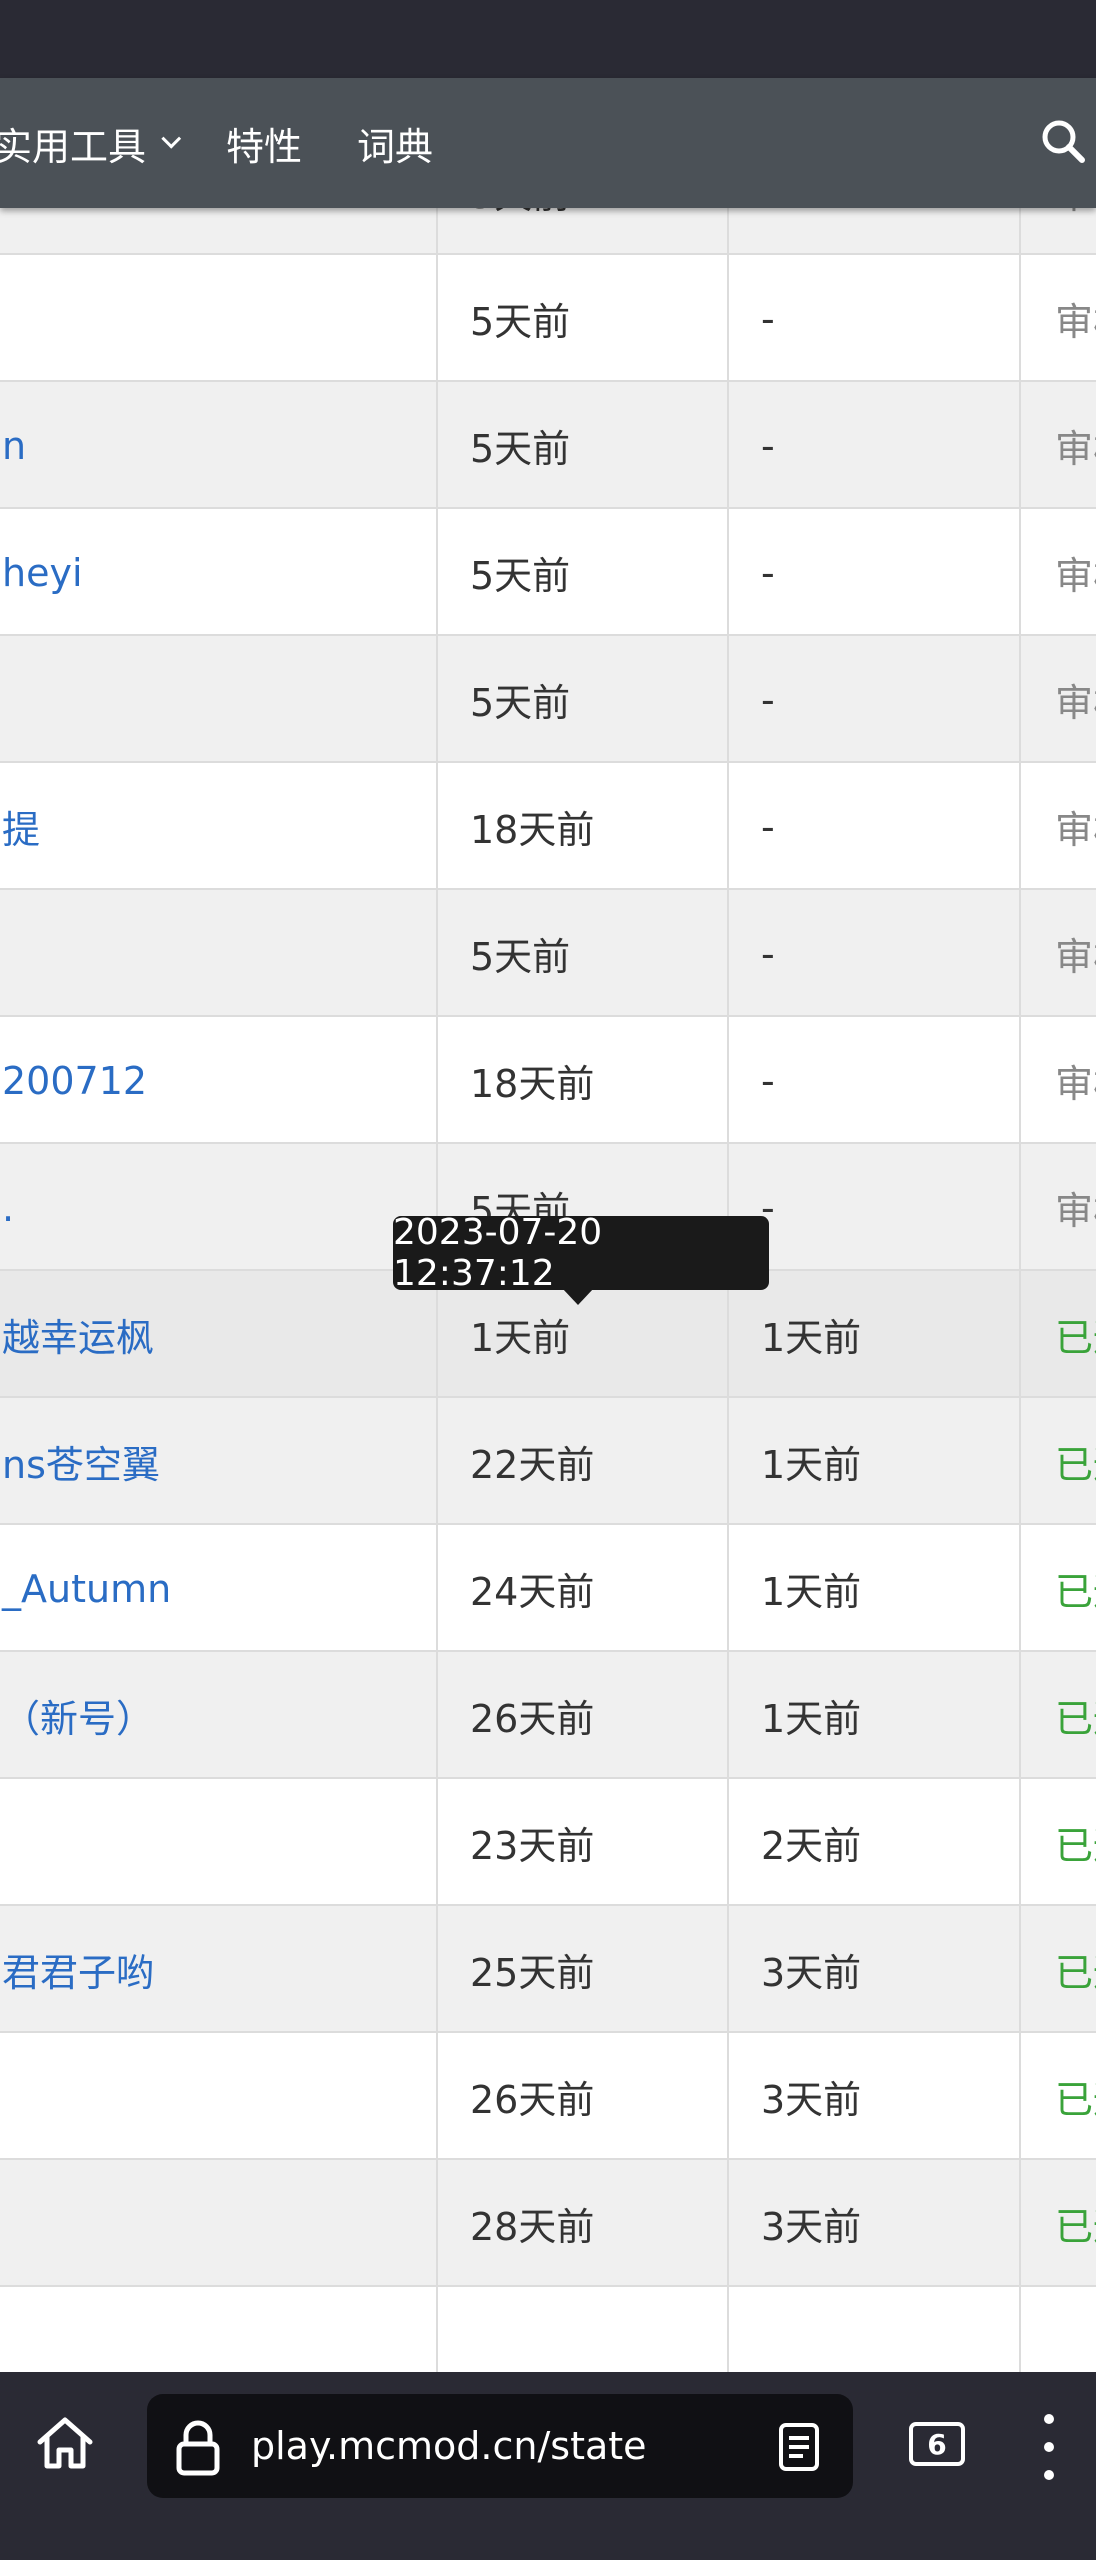 The height and width of the screenshot is (2560, 1096). What do you see at coordinates (217, 1461) in the screenshot?
I see `user-name-link: ns苍空翼` at bounding box center [217, 1461].